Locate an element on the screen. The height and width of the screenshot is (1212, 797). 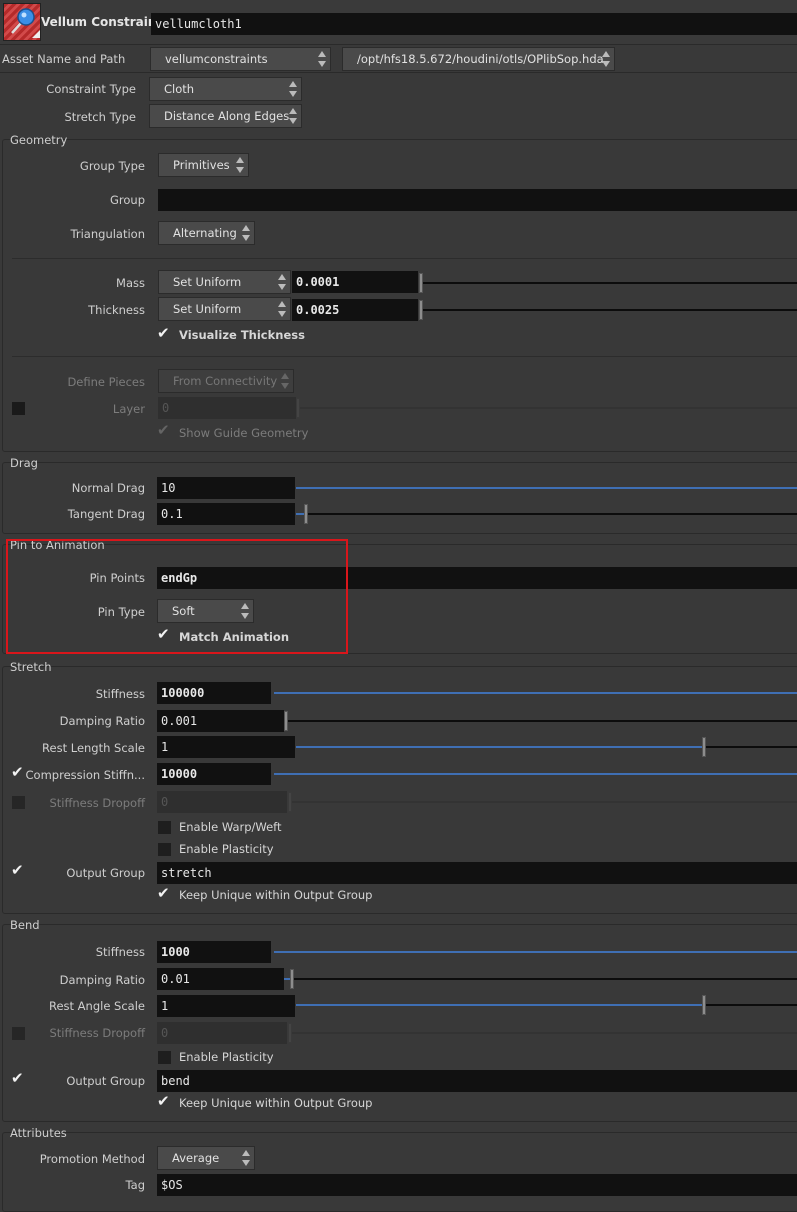
compression-toggle: ✔ is located at coordinates (18, 773).